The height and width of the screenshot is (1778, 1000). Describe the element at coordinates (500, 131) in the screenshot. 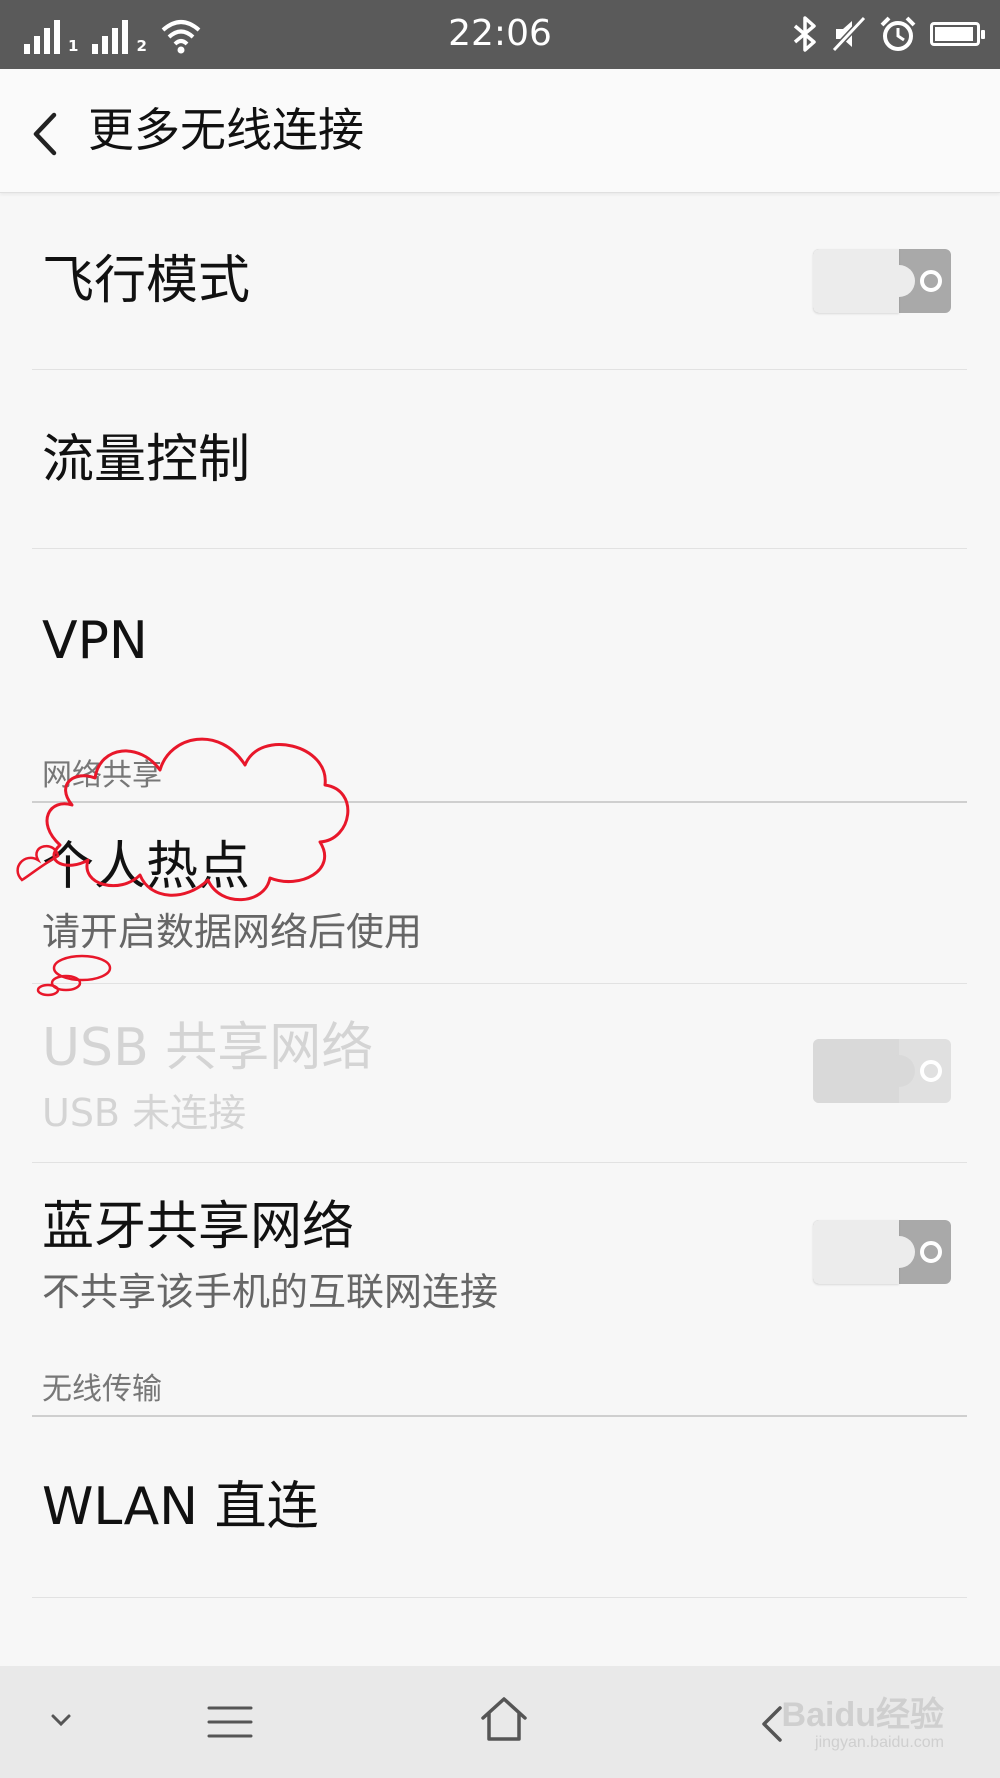

I see `header: 更多无线连接` at that location.